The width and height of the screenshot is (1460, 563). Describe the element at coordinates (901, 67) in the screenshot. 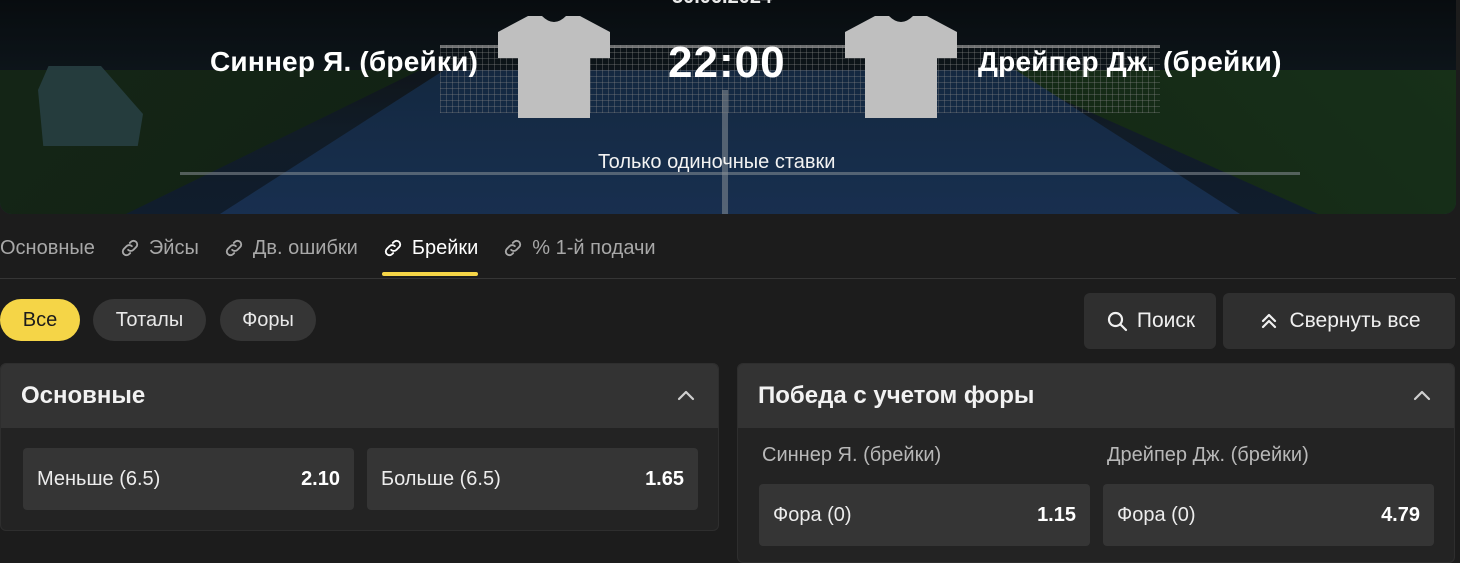

I see `away-jersey-icon` at that location.